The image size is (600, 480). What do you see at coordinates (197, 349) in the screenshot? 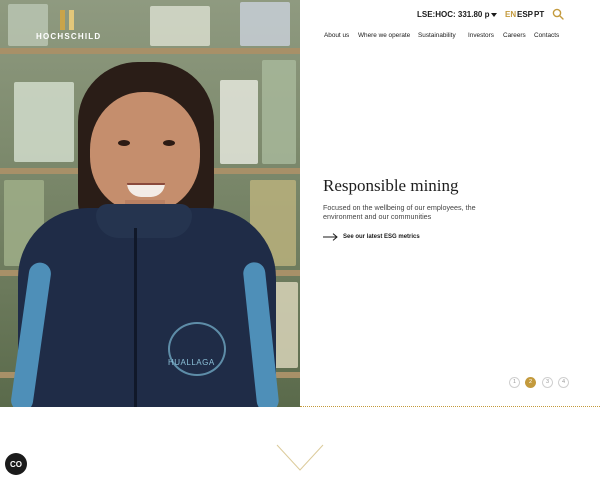
I see `jacket-emblem` at bounding box center [197, 349].